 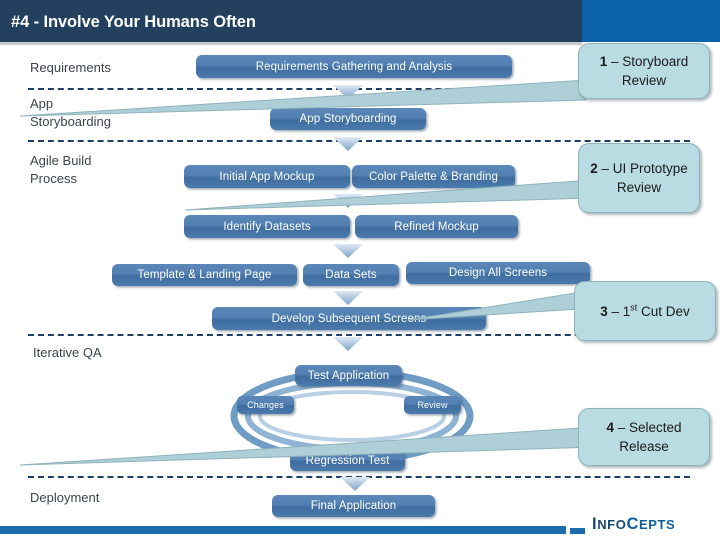 What do you see at coordinates (610, 427) in the screenshot?
I see `callout-number: 4` at bounding box center [610, 427].